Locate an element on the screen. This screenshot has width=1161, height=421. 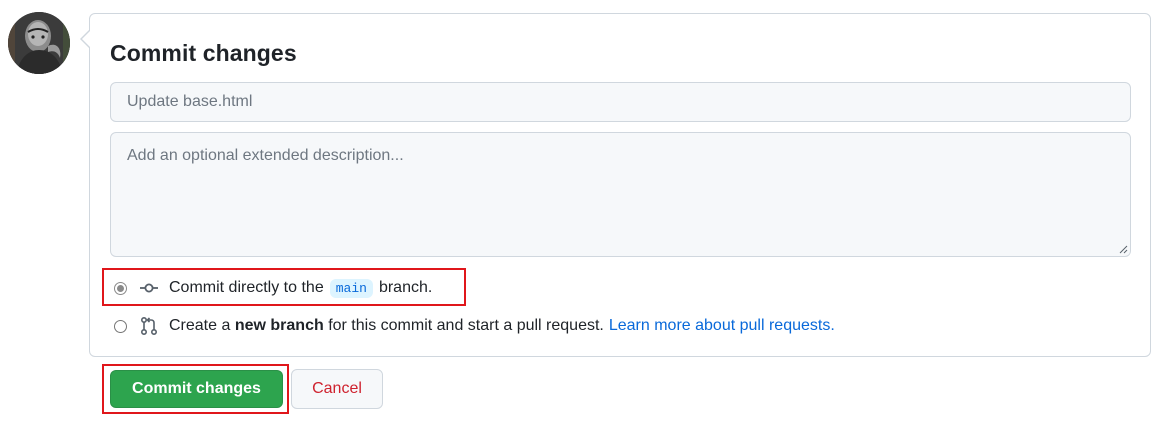
commit-changes-button: Commit changes is located at coordinates (196, 389).